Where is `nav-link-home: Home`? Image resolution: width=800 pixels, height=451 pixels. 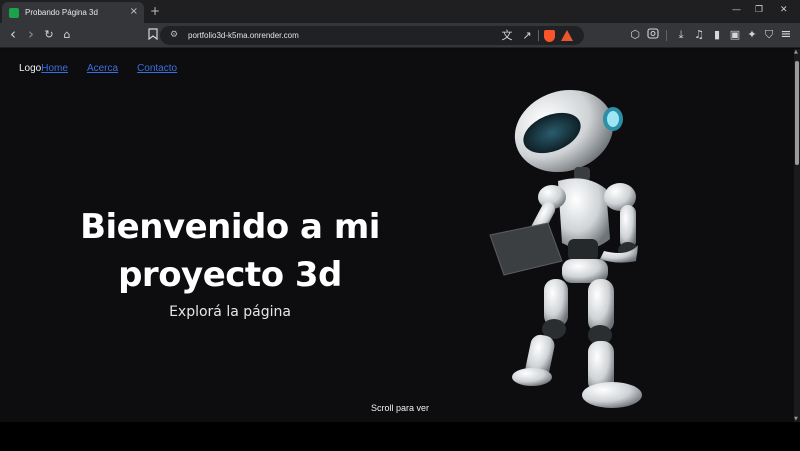 nav-link-home: Home is located at coordinates (54, 68).